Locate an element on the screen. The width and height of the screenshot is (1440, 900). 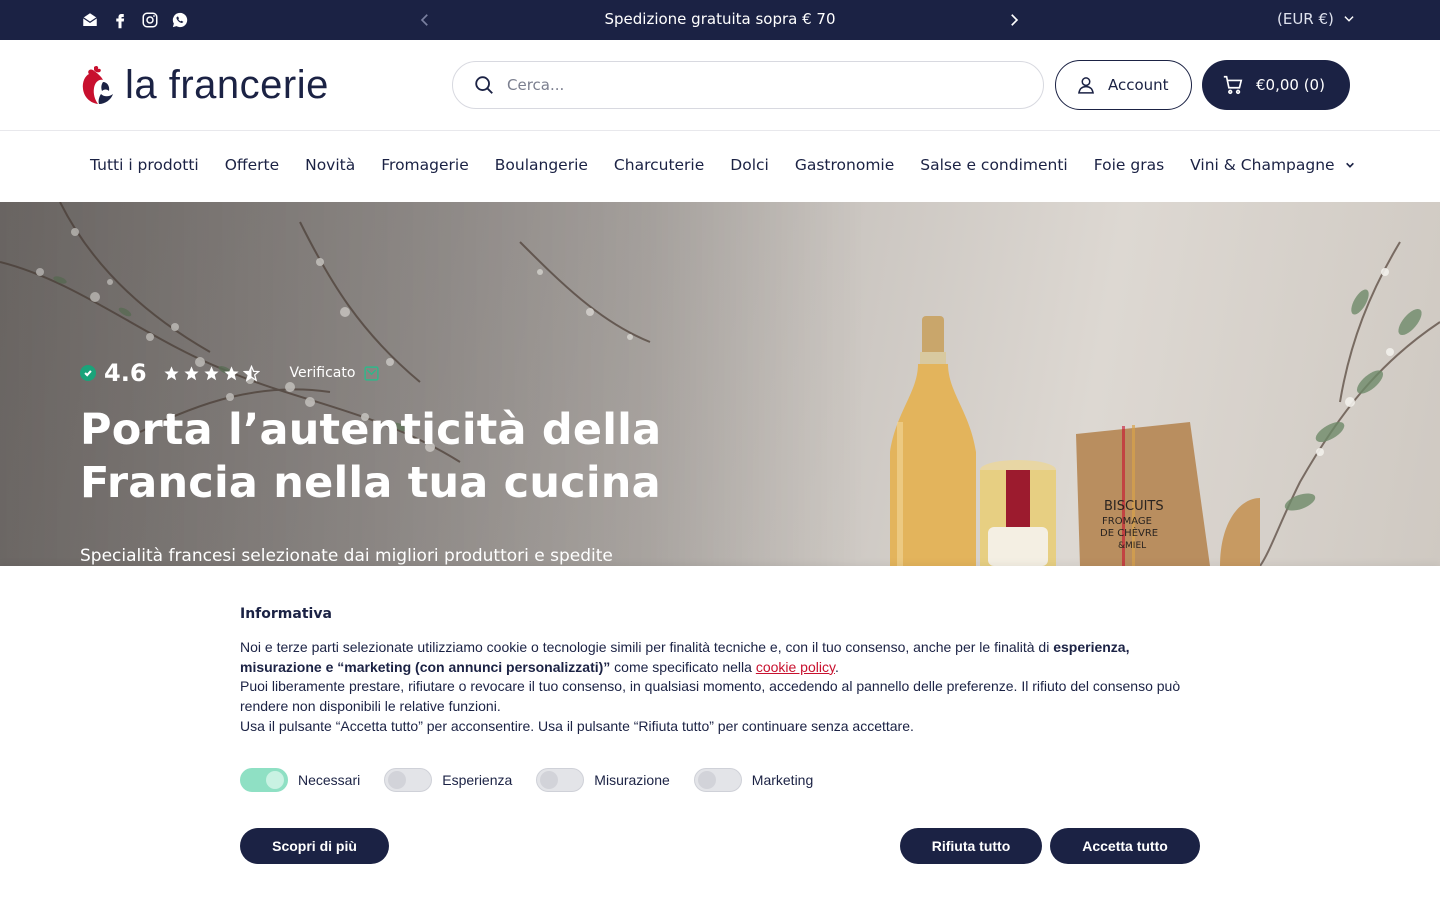
promo-next-arrow is located at coordinates (1014, 20).